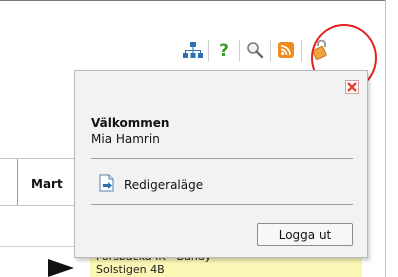 This screenshot has height=277, width=398. I want to click on row-pointer-arrow, so click(61, 268).